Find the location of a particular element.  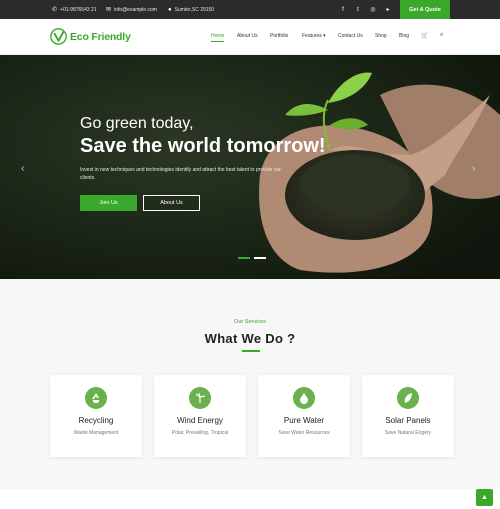

wind-turbine-icon is located at coordinates (200, 398).